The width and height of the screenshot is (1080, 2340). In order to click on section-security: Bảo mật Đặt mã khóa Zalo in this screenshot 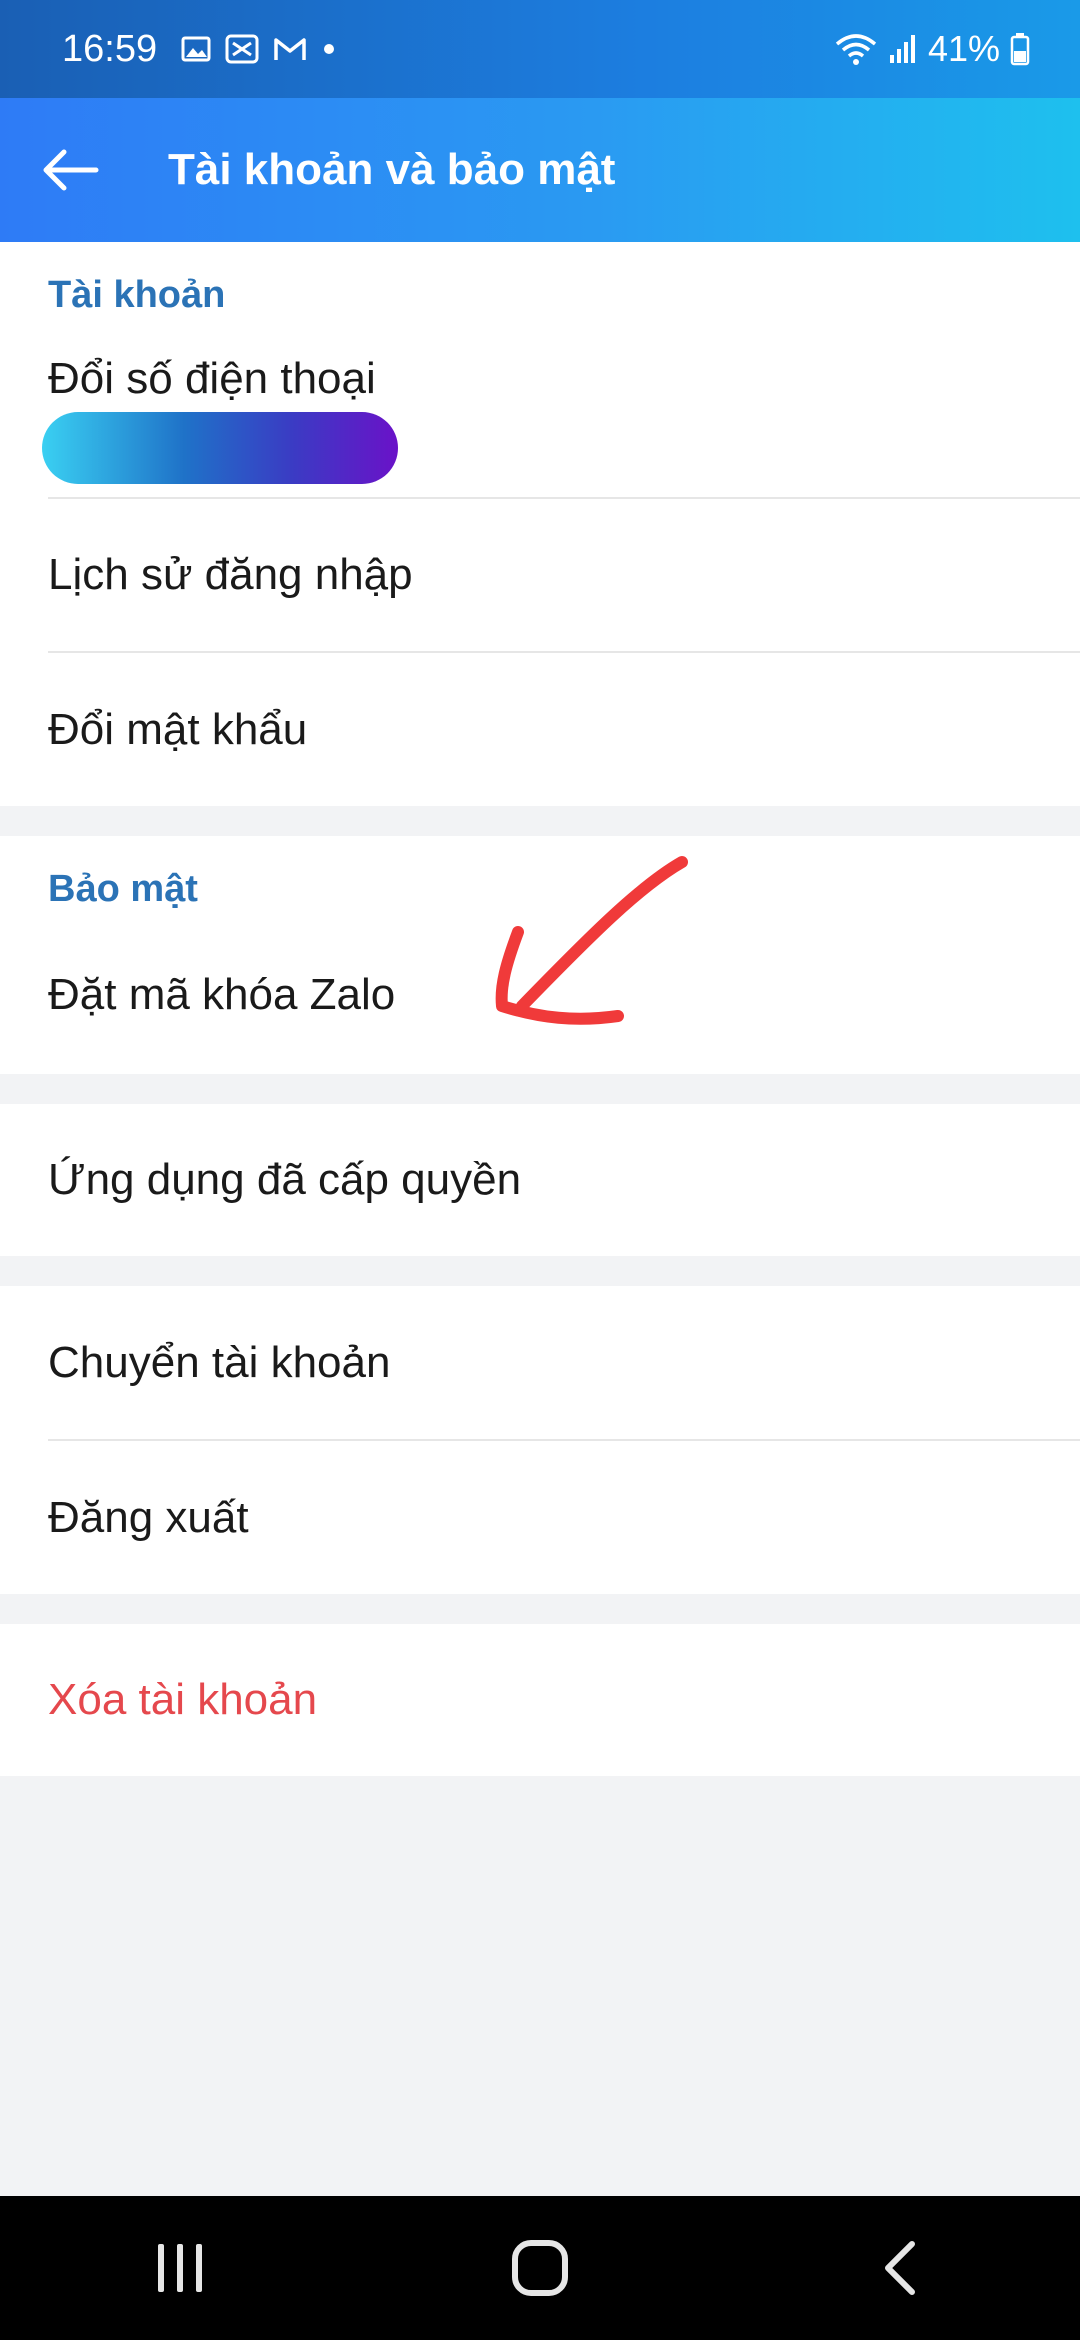, I will do `click(540, 955)`.